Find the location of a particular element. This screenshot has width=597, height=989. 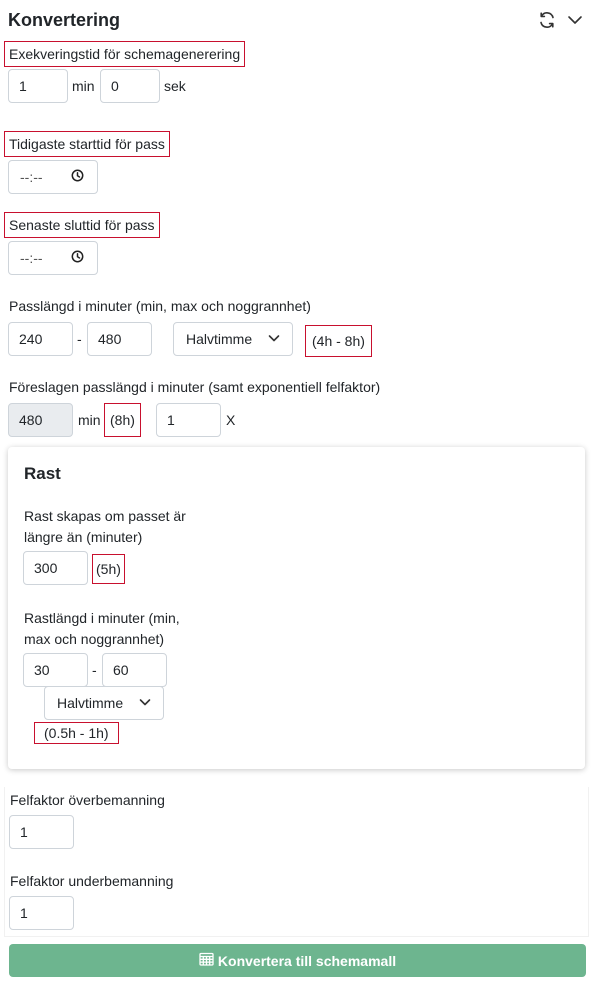

understaff-factor-input: 1 is located at coordinates (41, 913).